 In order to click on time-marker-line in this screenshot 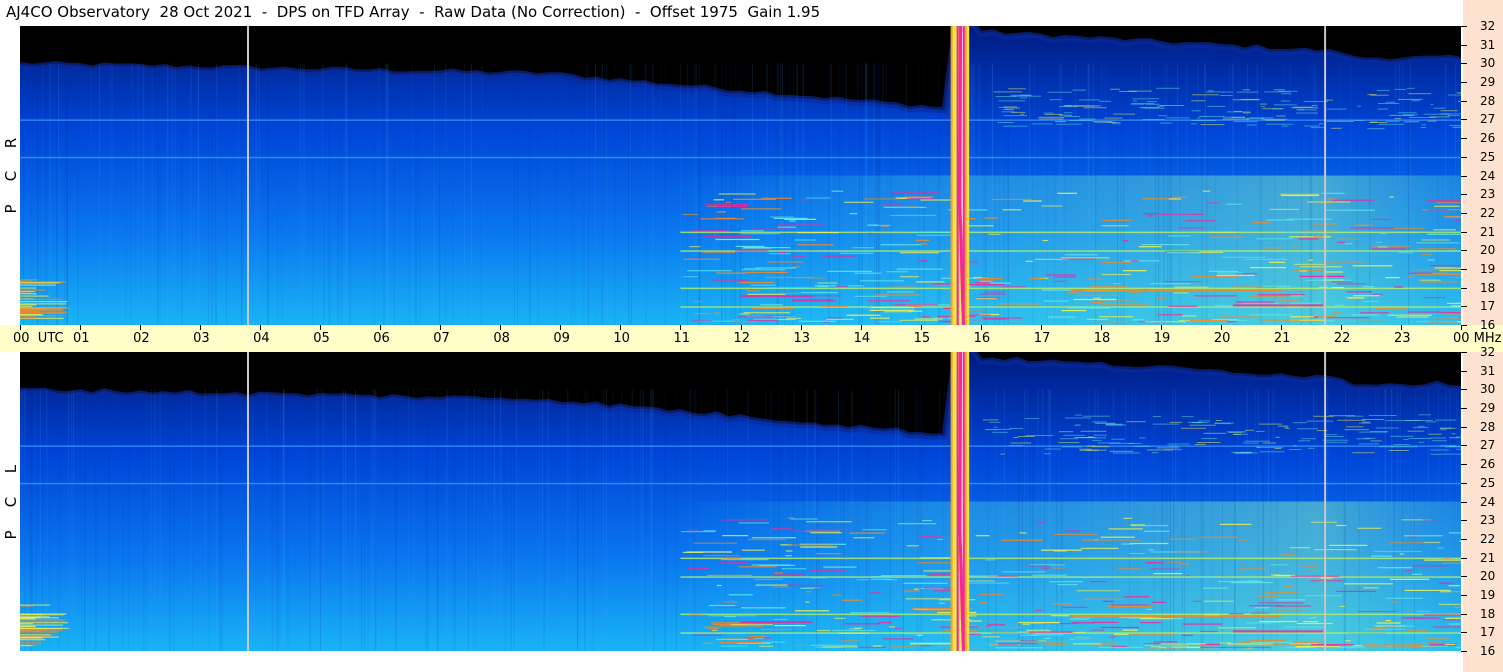, I will do `click(1325, 175)`.